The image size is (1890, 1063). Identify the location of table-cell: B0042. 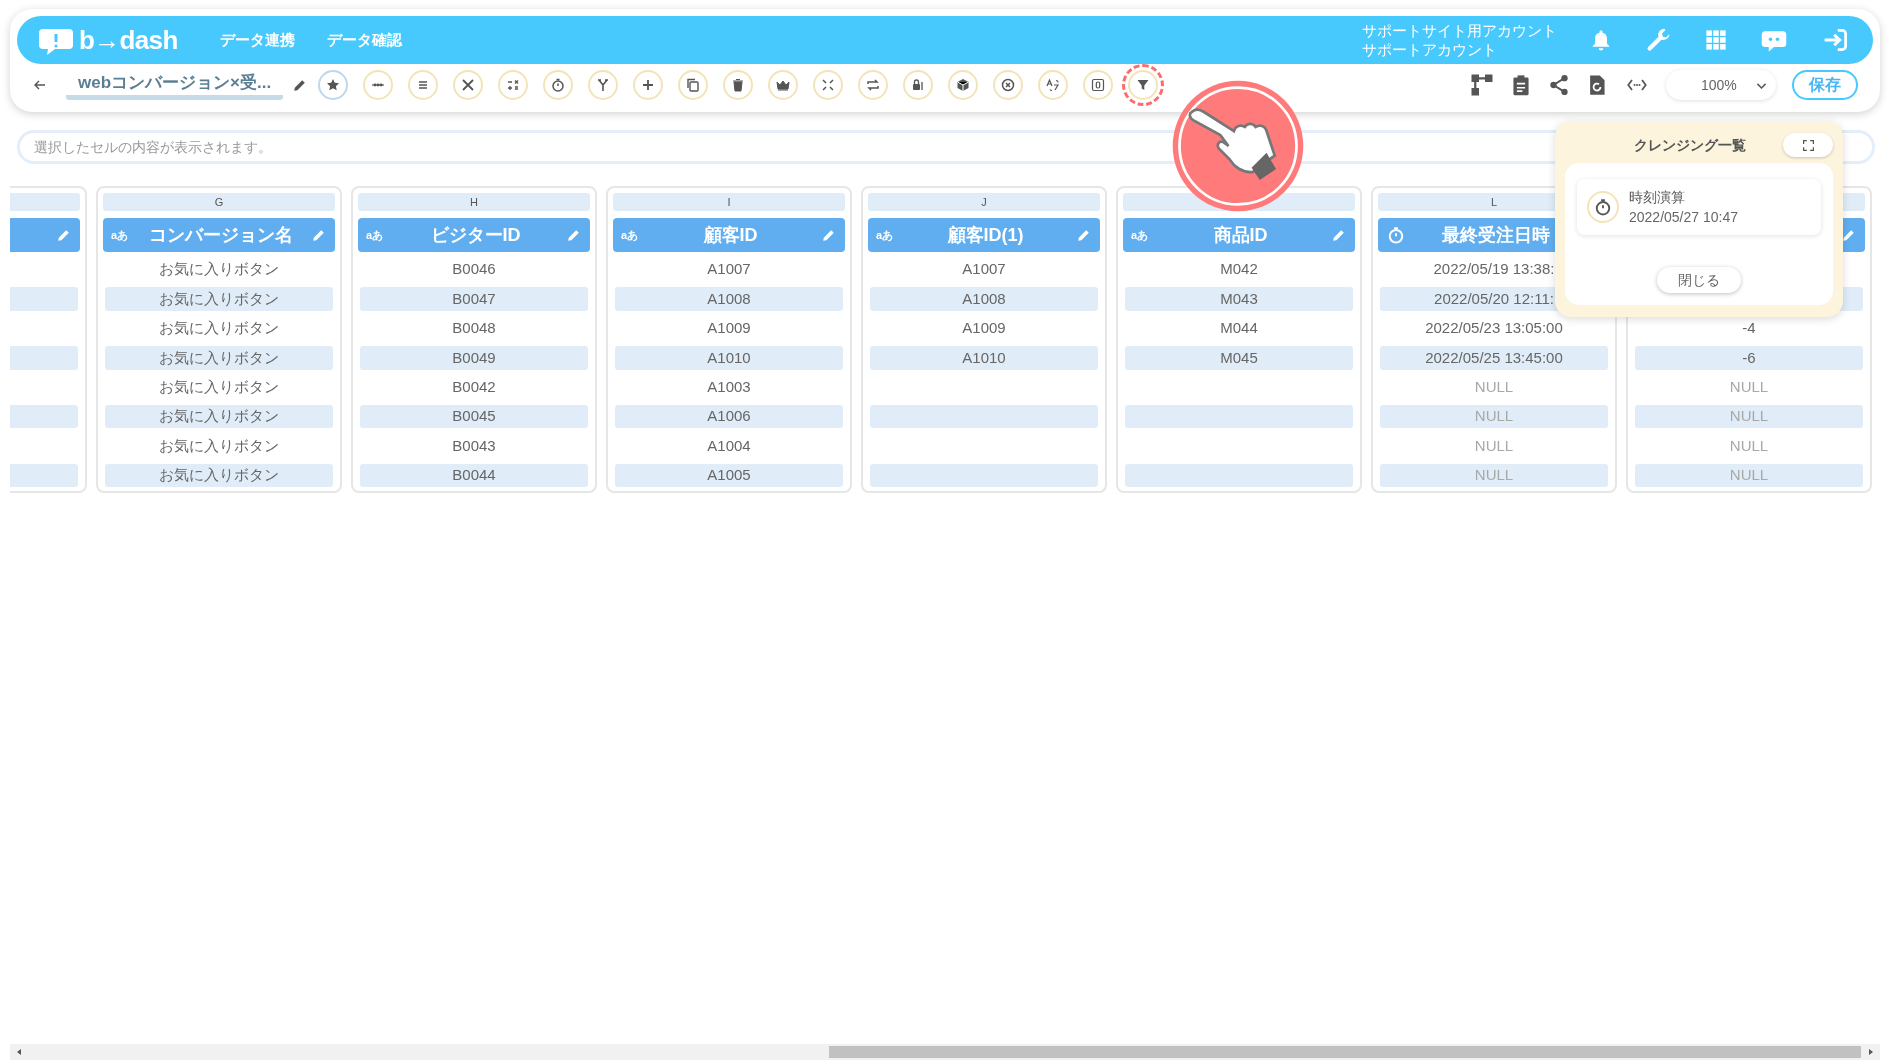
(474, 387).